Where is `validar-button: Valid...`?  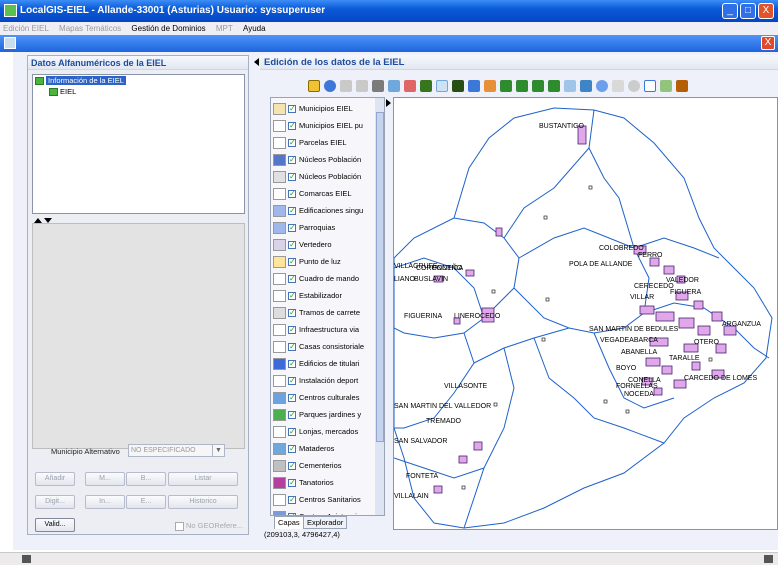
validar-button: Valid... is located at coordinates (55, 525).